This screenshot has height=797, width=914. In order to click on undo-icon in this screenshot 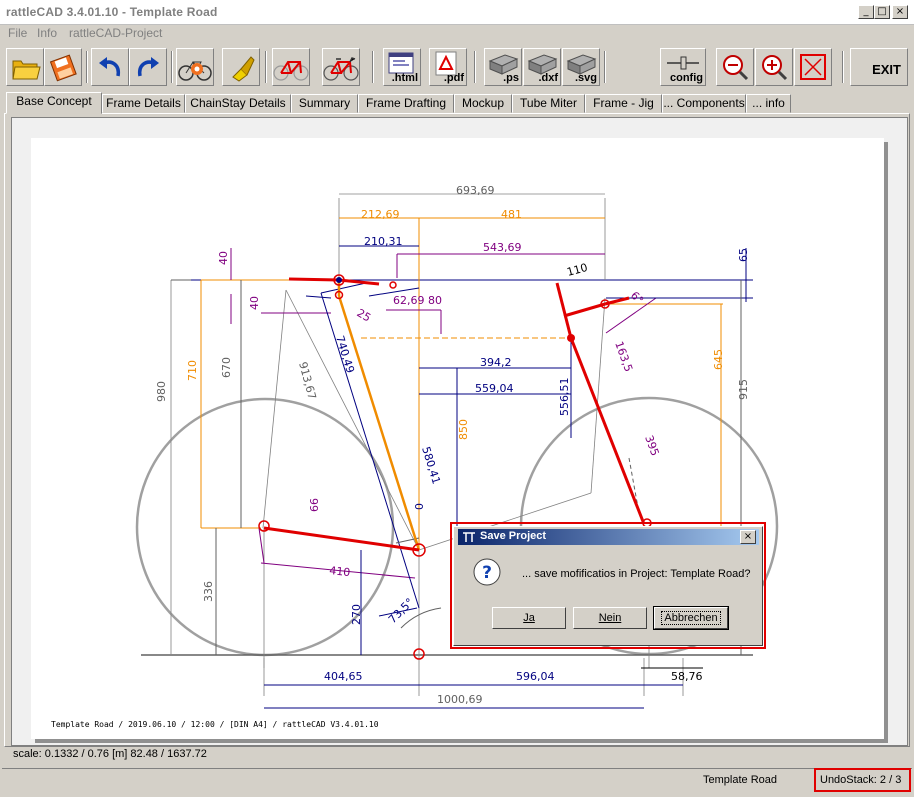, I will do `click(110, 67)`.